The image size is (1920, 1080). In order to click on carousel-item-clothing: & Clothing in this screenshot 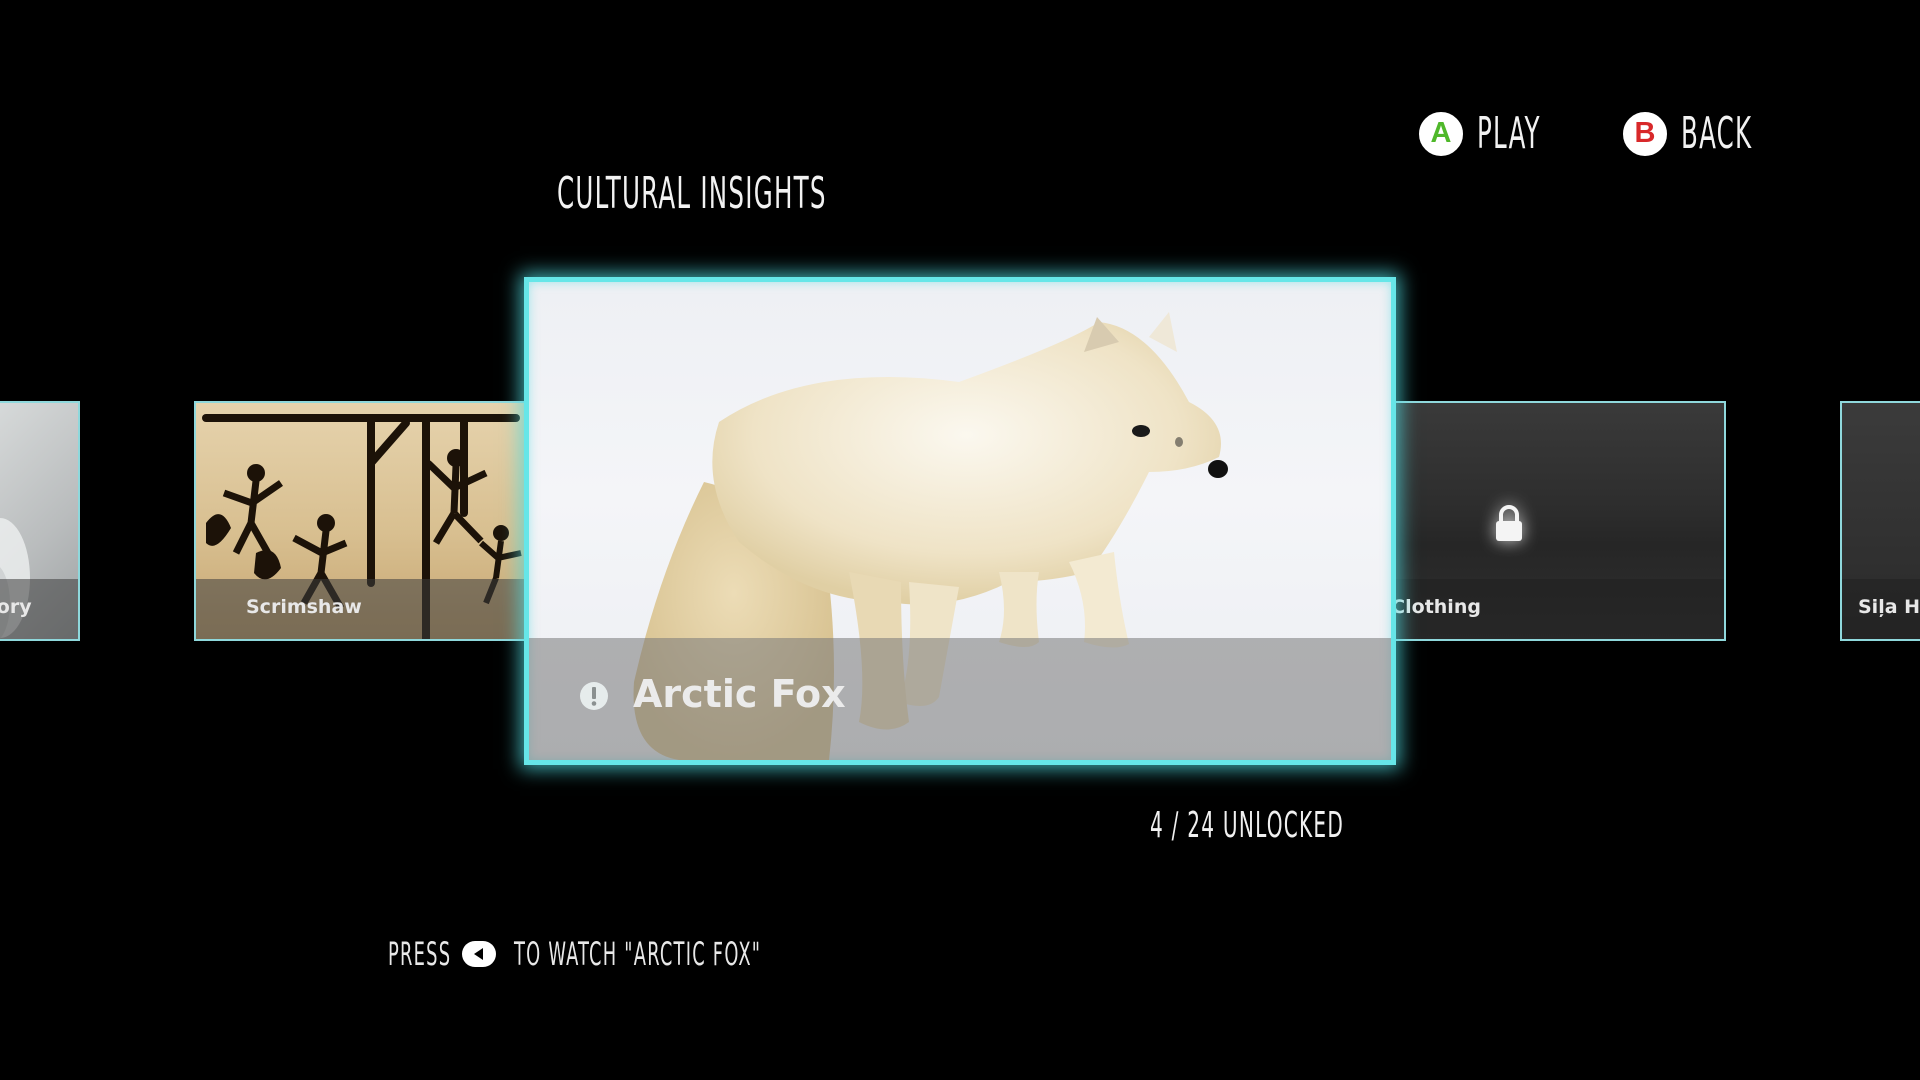, I will do `click(1553, 521)`.